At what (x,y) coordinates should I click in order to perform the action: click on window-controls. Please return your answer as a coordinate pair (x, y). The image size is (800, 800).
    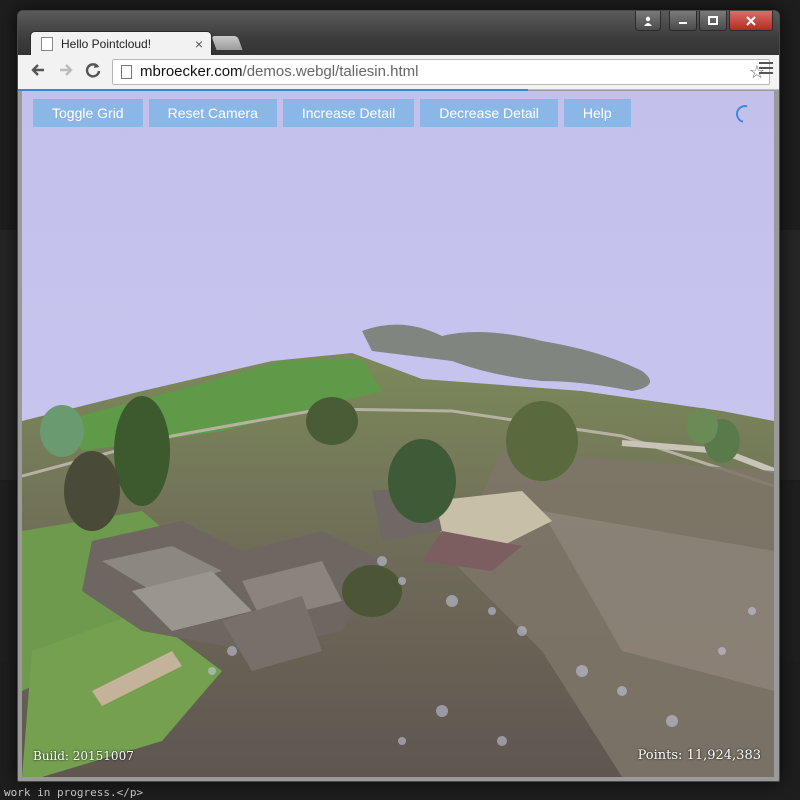
    Looking at the image, I should click on (704, 21).